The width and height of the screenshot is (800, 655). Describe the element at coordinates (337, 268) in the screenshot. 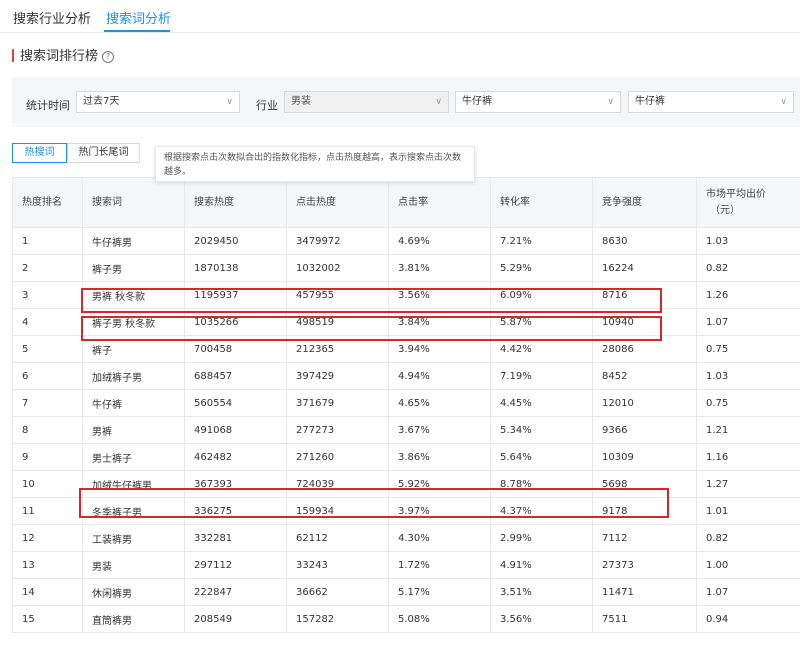

I see `cell-click-heat: 1032002` at that location.